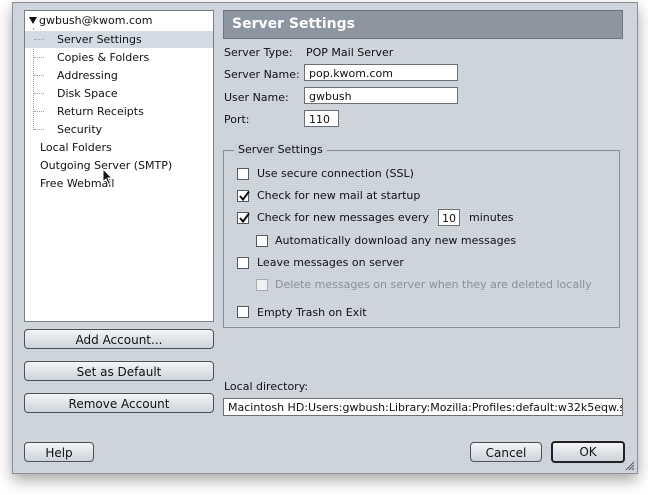  I want to click on ssl-label: Use secure connection (SSL), so click(335, 173).